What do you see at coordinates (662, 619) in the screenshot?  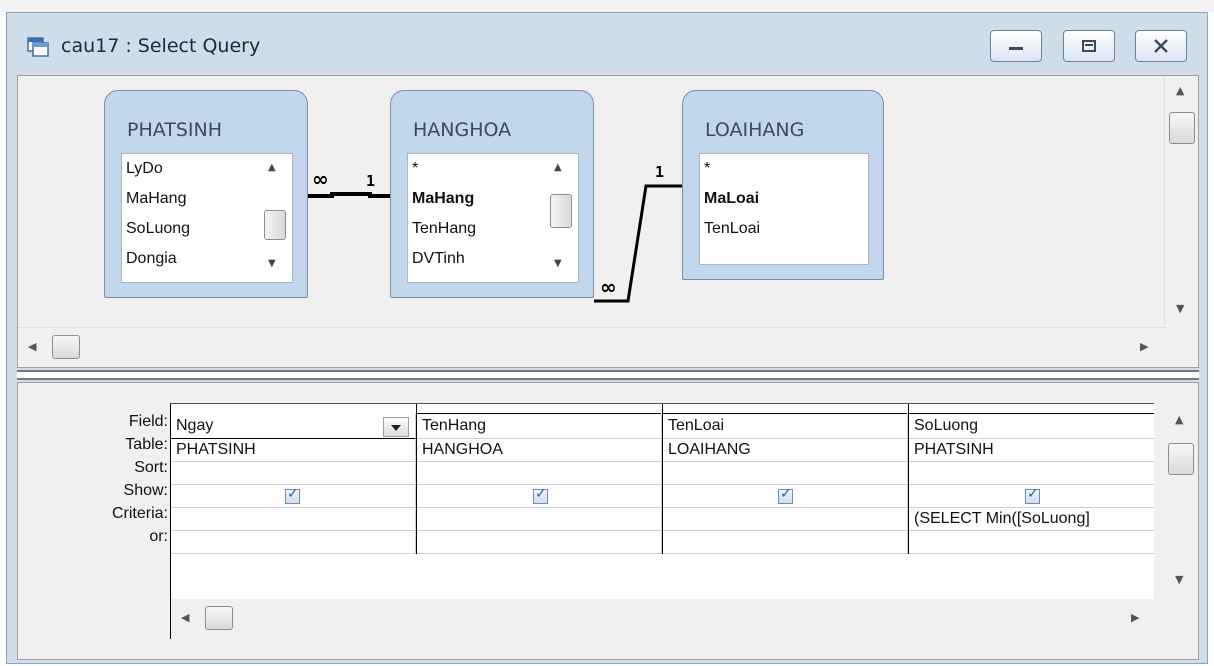 I see `grid-horizontal-scrollbar: ◀ ▶` at bounding box center [662, 619].